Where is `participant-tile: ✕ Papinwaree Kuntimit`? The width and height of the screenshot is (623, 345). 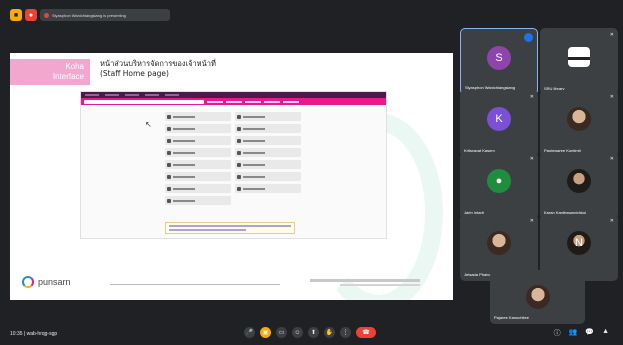
participant-tile: ✕ Papinwaree Kuntimit is located at coordinates (579, 123).